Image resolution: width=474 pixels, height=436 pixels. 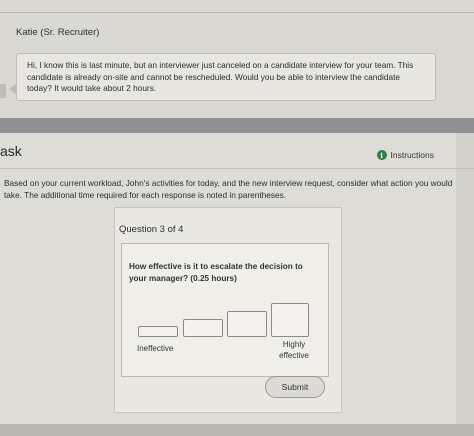 I want to click on instructions-label: Instructions, so click(x=412, y=155).